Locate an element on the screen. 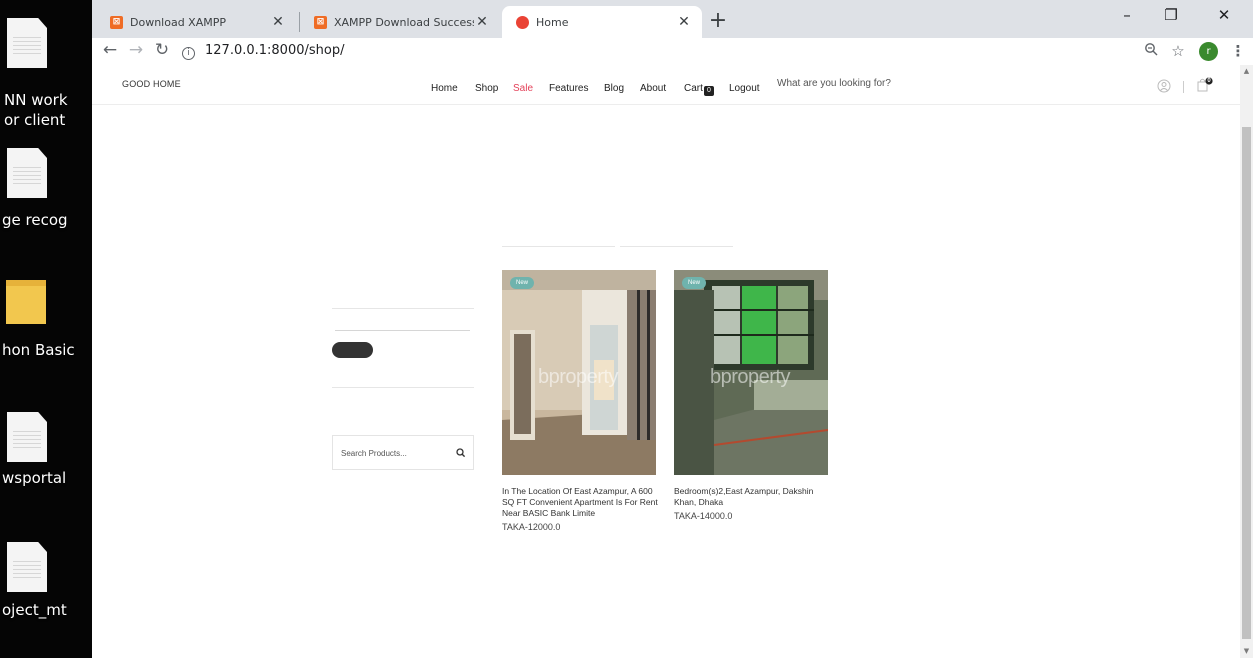  folder-icon is located at coordinates (26, 302).